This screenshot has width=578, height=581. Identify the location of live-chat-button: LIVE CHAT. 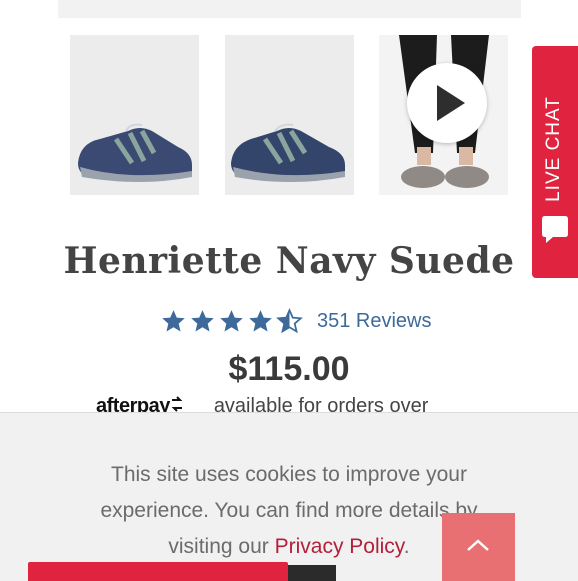
(555, 162).